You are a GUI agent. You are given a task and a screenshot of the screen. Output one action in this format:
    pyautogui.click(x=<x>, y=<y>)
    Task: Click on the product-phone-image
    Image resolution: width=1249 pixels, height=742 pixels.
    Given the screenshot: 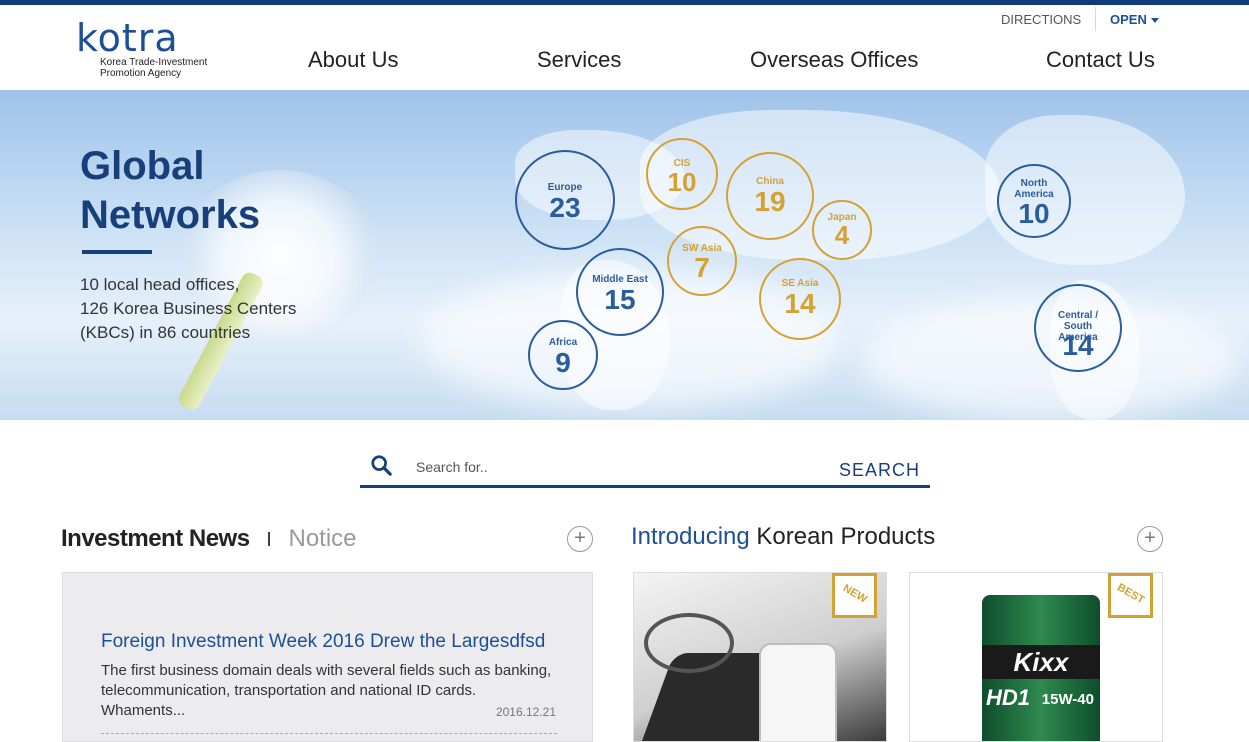 What is the action you would take?
    pyautogui.click(x=798, y=692)
    